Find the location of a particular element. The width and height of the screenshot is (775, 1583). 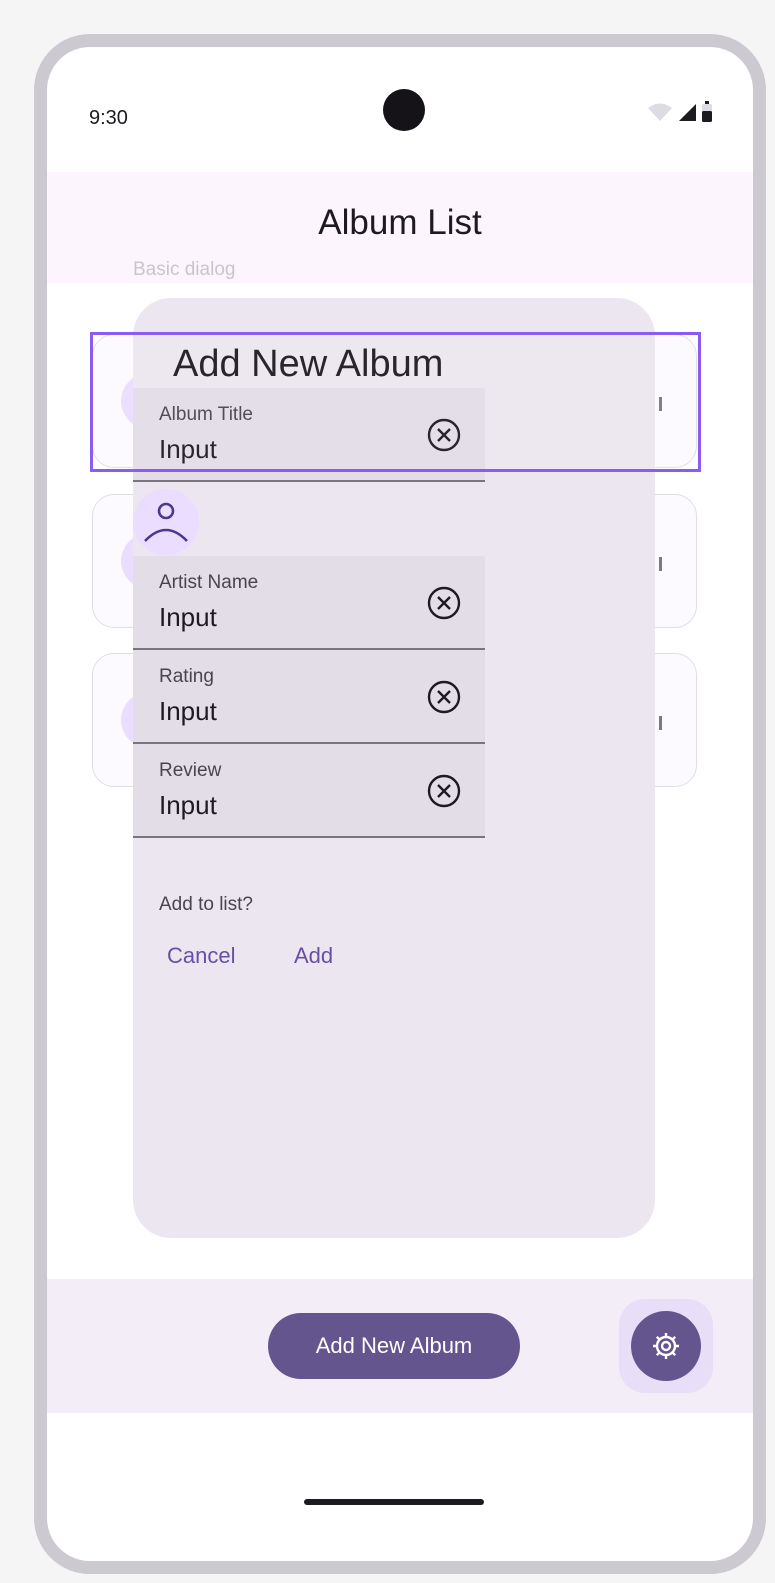

wifi-icon is located at coordinates (660, 112).